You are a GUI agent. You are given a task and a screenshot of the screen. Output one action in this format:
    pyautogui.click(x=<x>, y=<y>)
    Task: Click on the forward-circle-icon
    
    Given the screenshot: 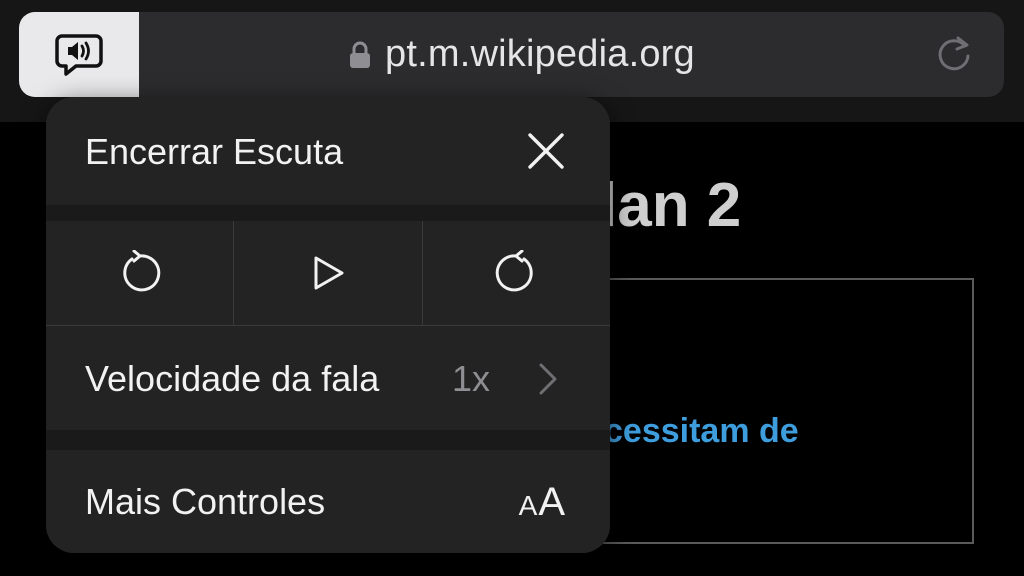 What is the action you would take?
    pyautogui.click(x=515, y=271)
    